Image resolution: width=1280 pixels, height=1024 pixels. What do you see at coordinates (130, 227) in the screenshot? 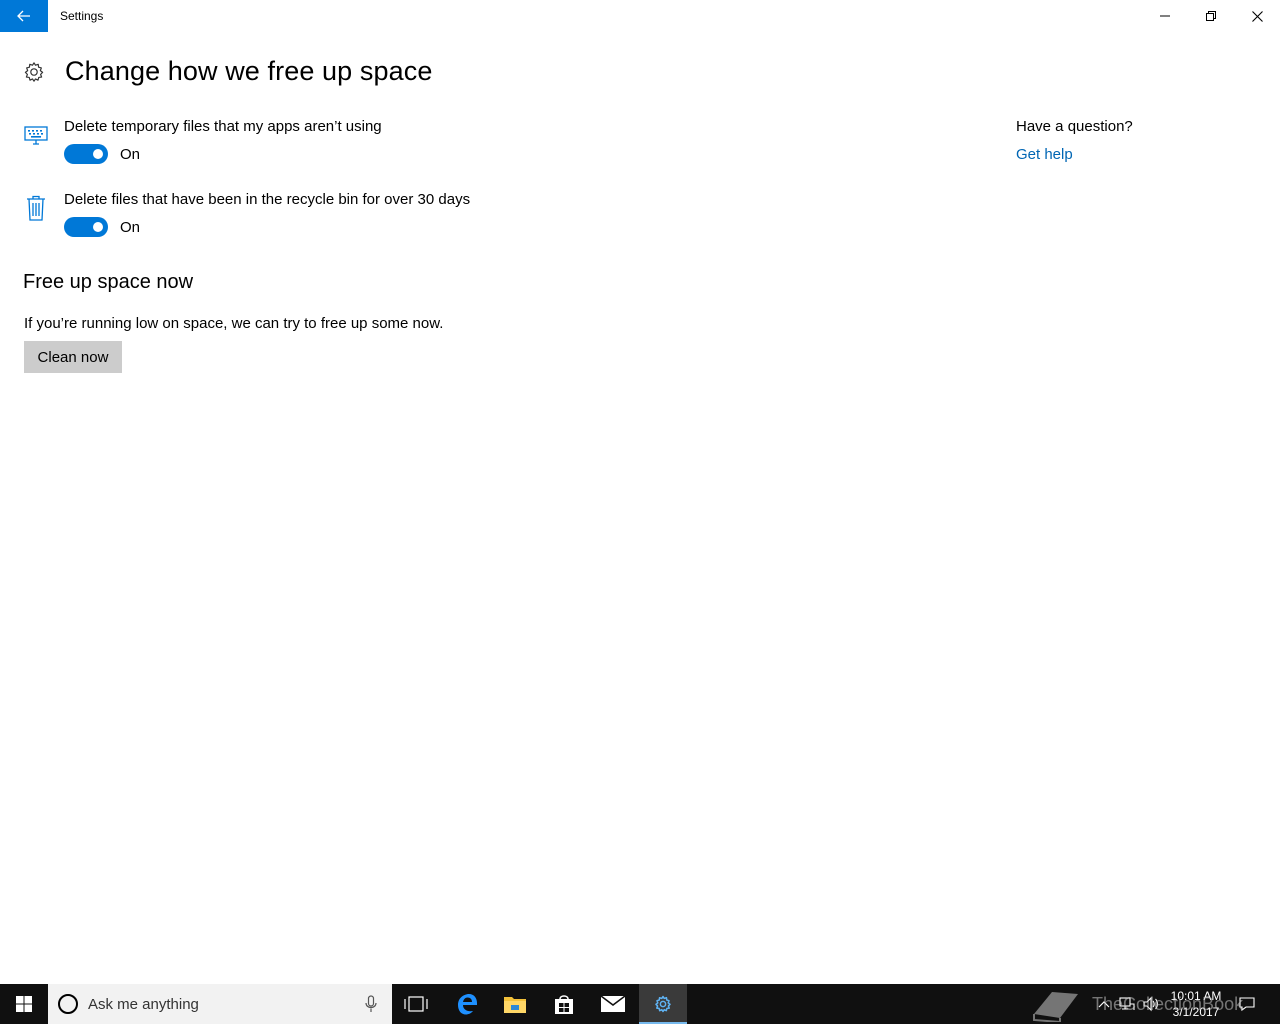
I see `recycle-bin-toggle-state: On` at bounding box center [130, 227].